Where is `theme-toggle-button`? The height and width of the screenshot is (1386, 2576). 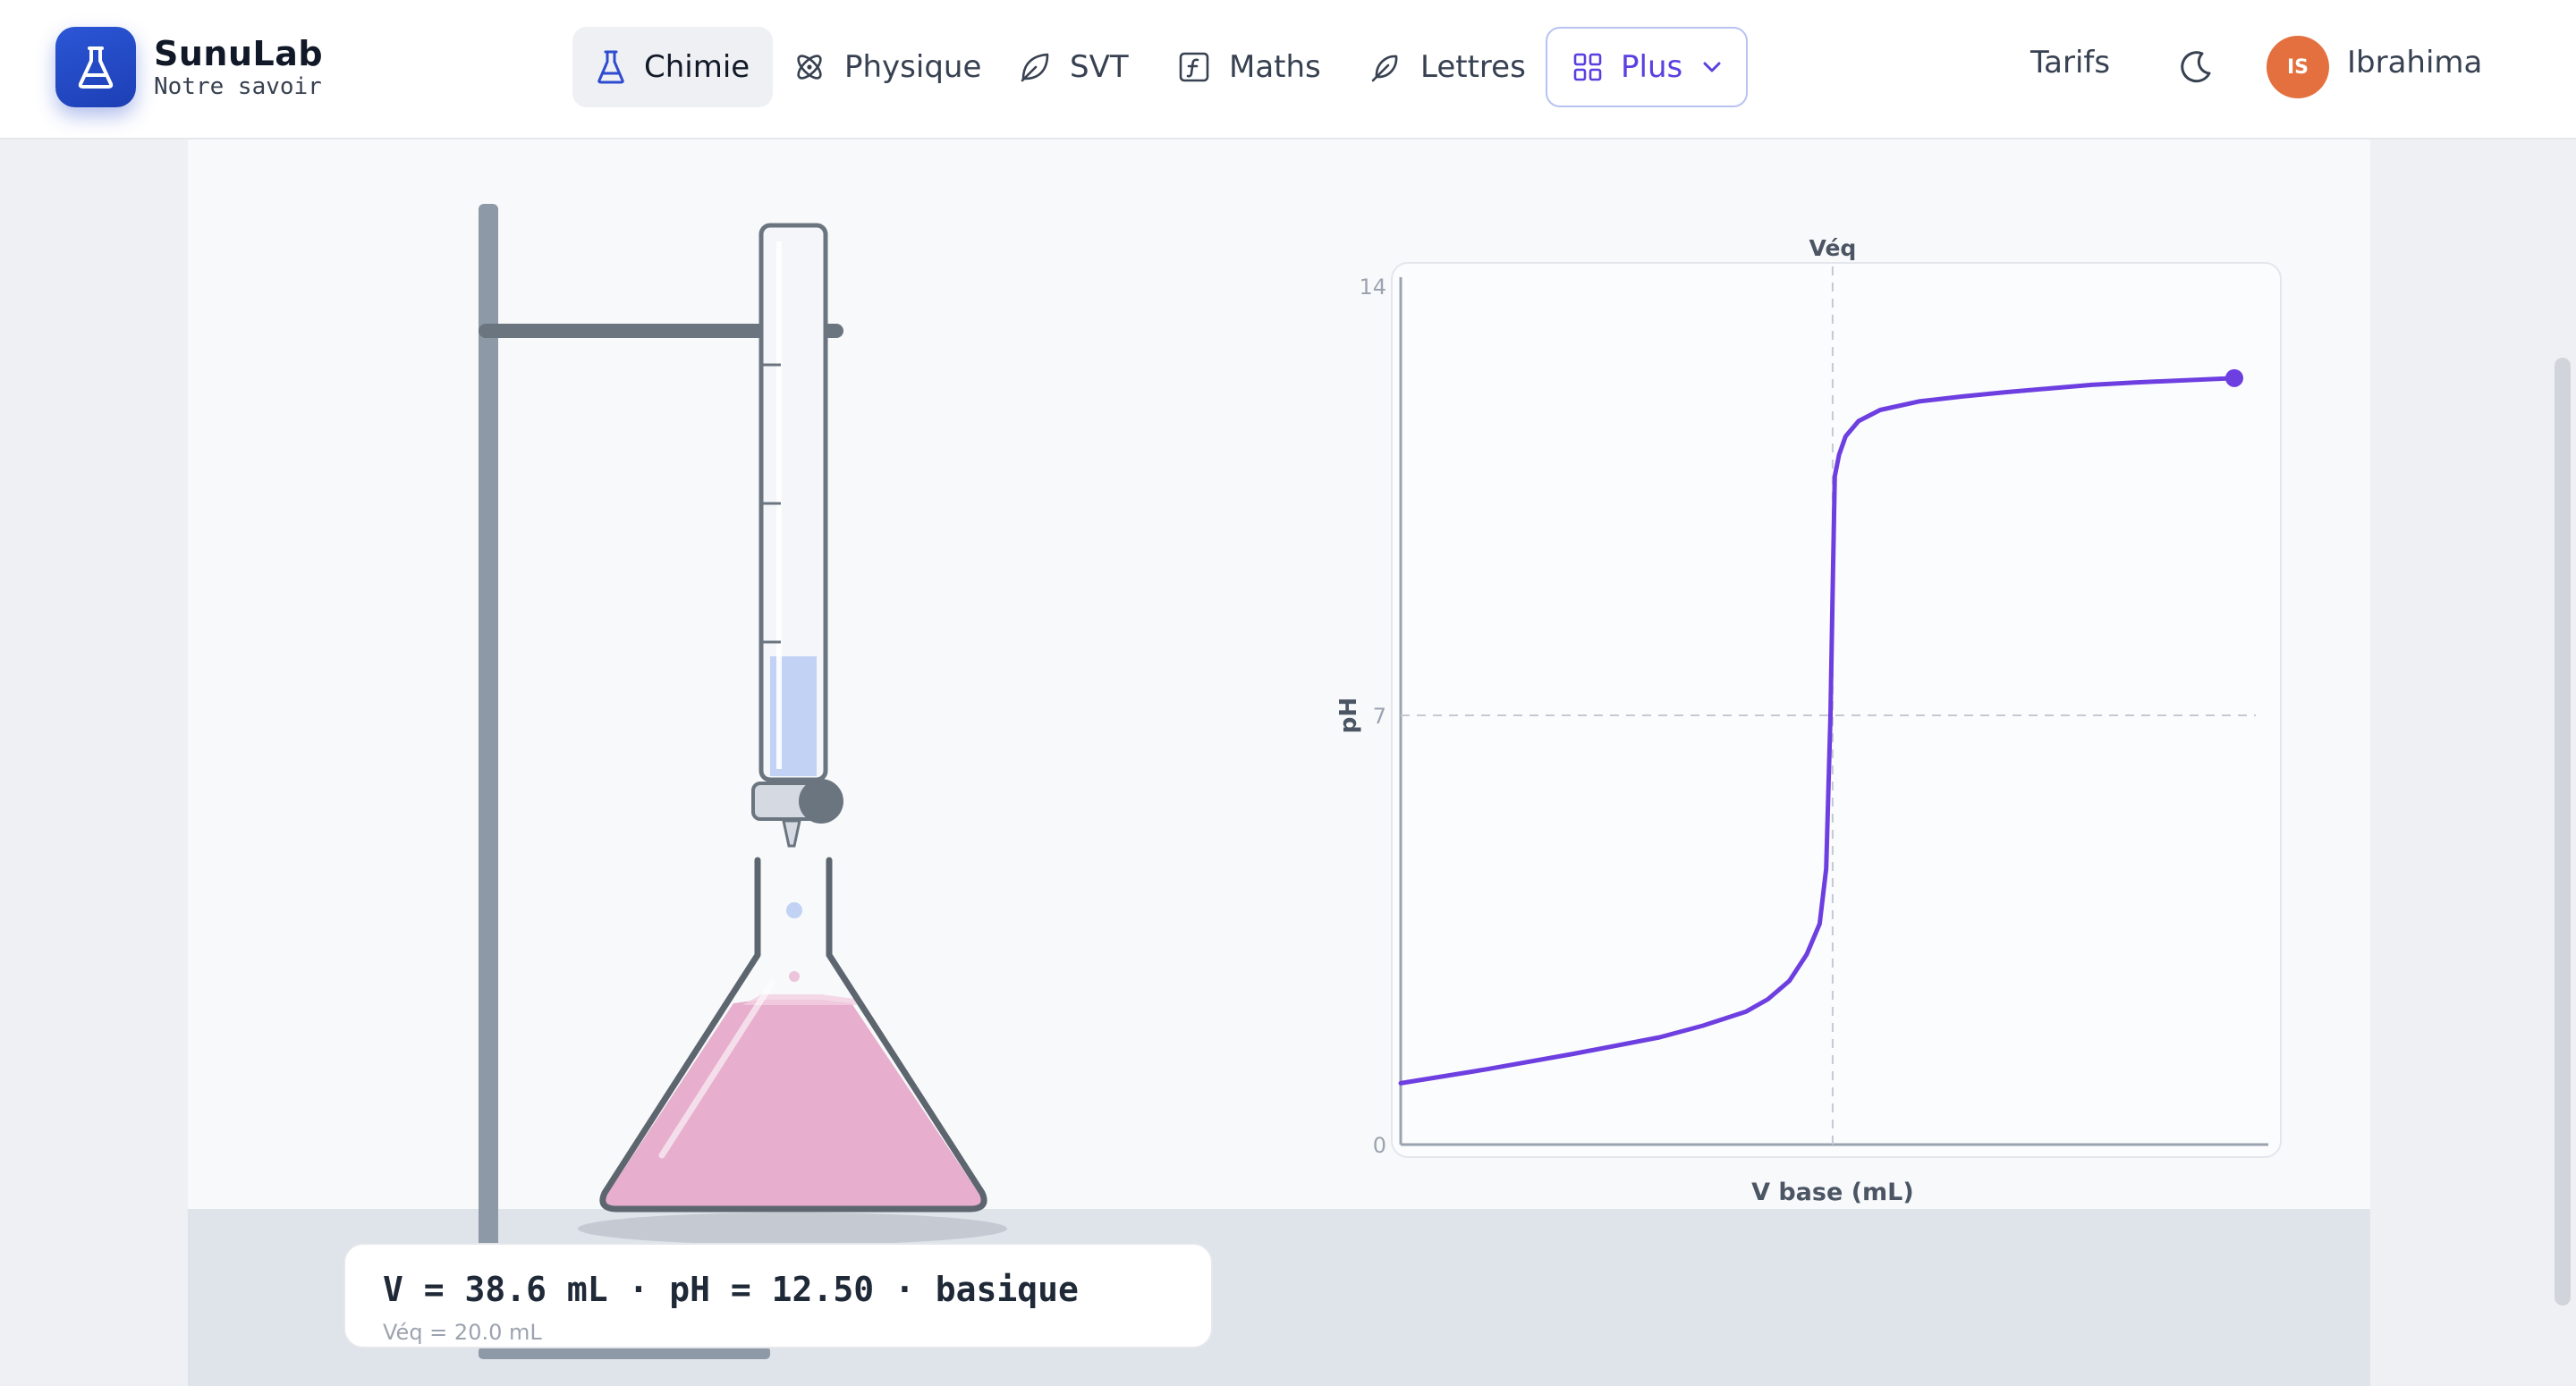
theme-toggle-button is located at coordinates (2195, 68).